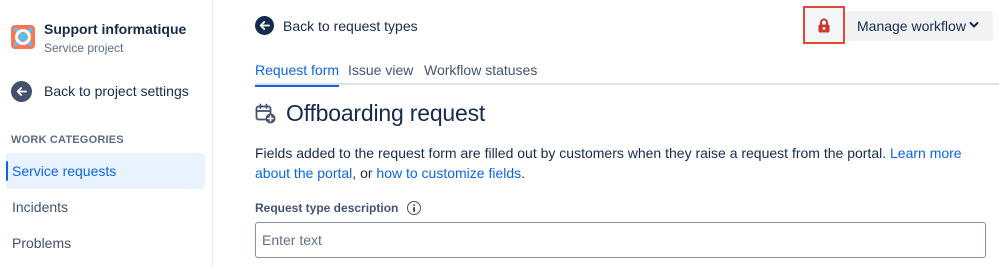 Image resolution: width=999 pixels, height=267 pixels. I want to click on customize-fields-link: how to customize fields, so click(448, 173).